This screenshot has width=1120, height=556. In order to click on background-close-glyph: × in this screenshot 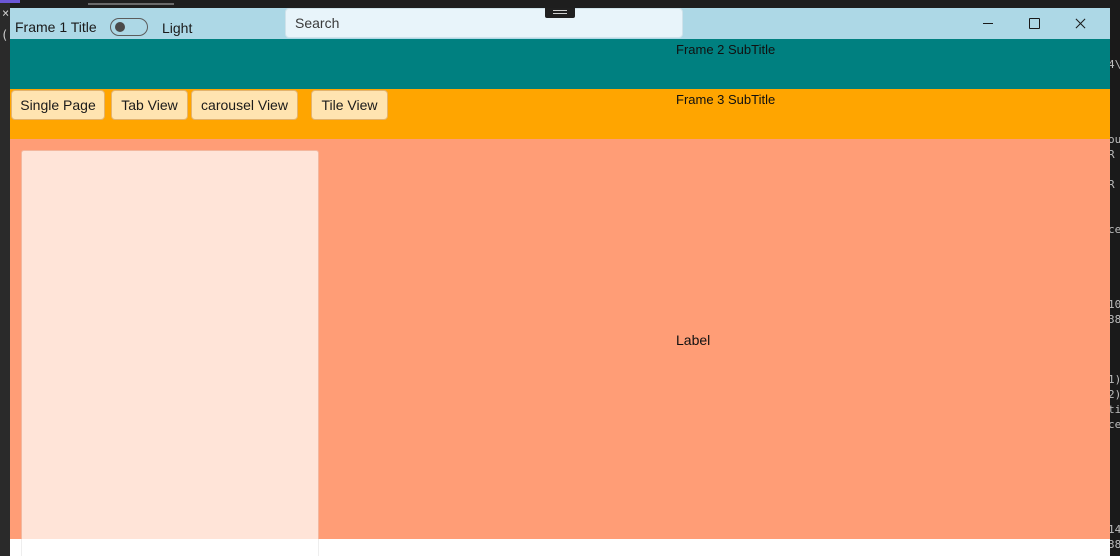, I will do `click(6, 13)`.